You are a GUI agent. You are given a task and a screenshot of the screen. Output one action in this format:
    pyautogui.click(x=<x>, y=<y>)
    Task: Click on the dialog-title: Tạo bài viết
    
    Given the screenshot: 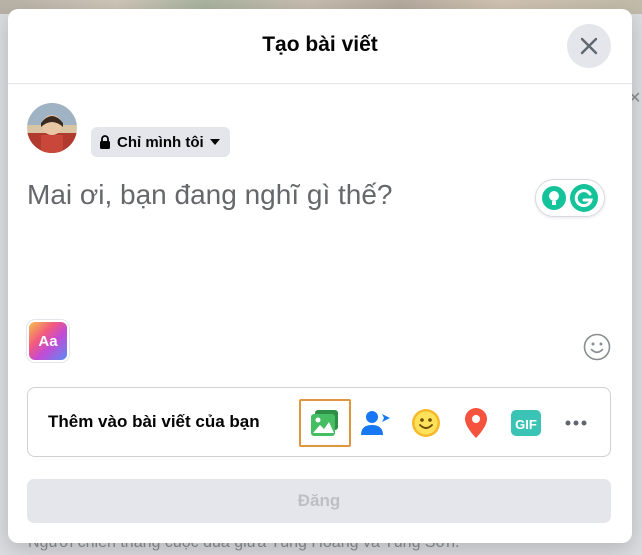 What is the action you would take?
    pyautogui.click(x=320, y=44)
    